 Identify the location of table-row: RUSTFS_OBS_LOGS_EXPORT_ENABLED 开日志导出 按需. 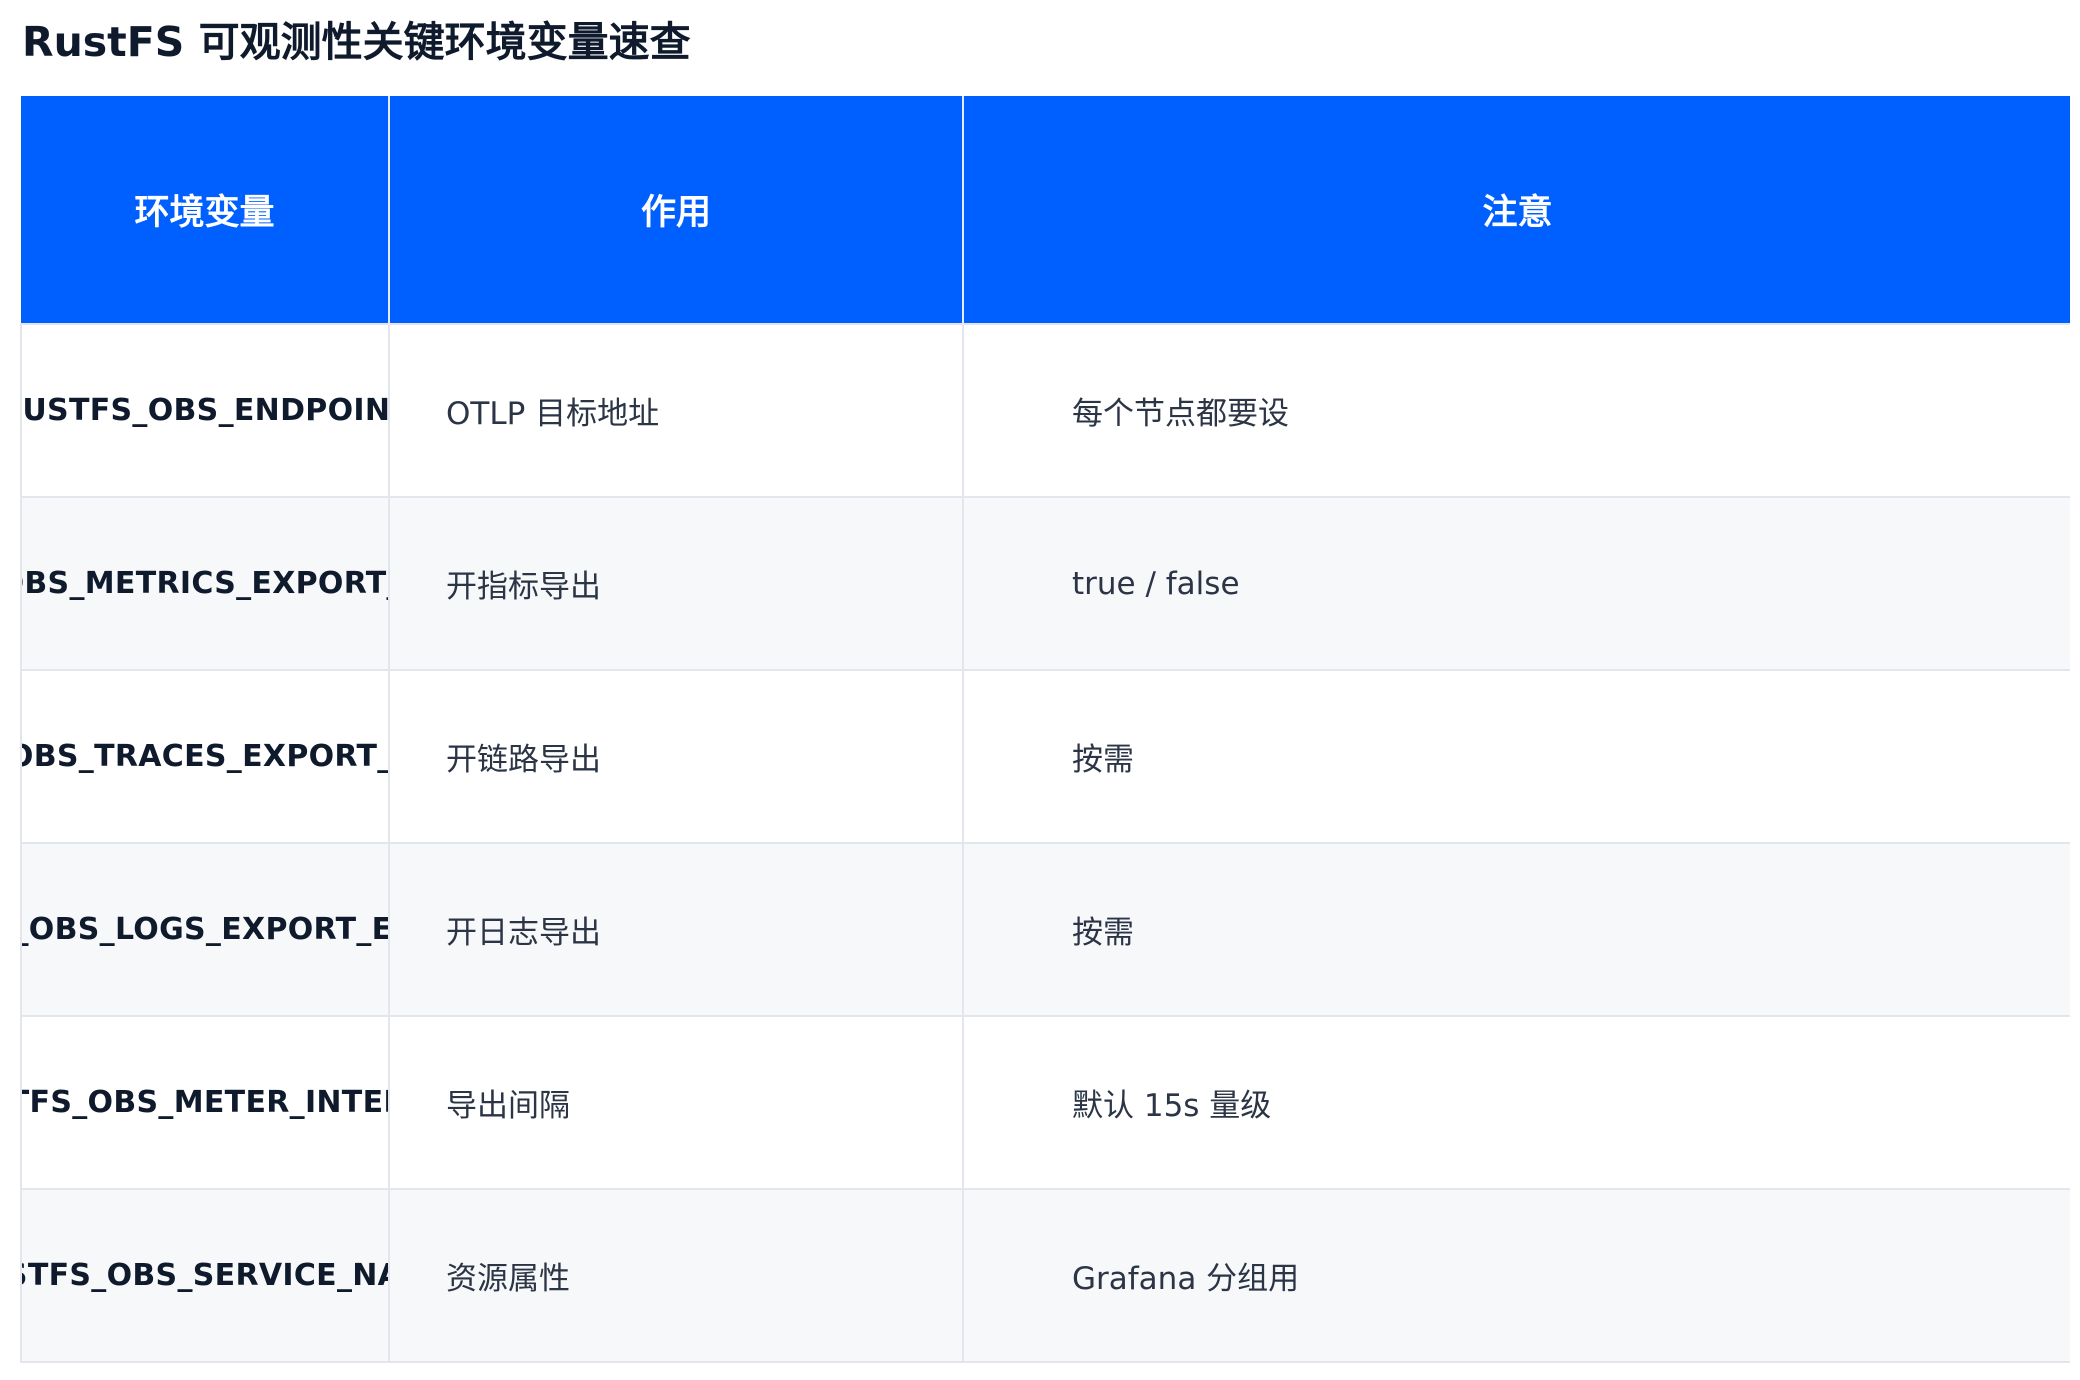
(1045, 929).